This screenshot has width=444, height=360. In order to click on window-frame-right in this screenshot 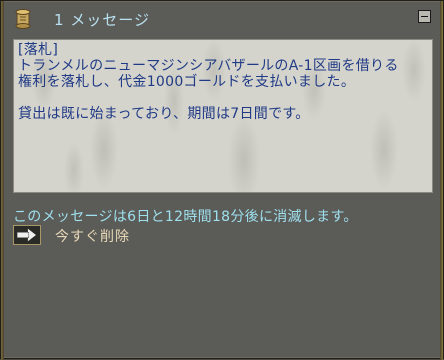, I will do `click(441, 180)`.